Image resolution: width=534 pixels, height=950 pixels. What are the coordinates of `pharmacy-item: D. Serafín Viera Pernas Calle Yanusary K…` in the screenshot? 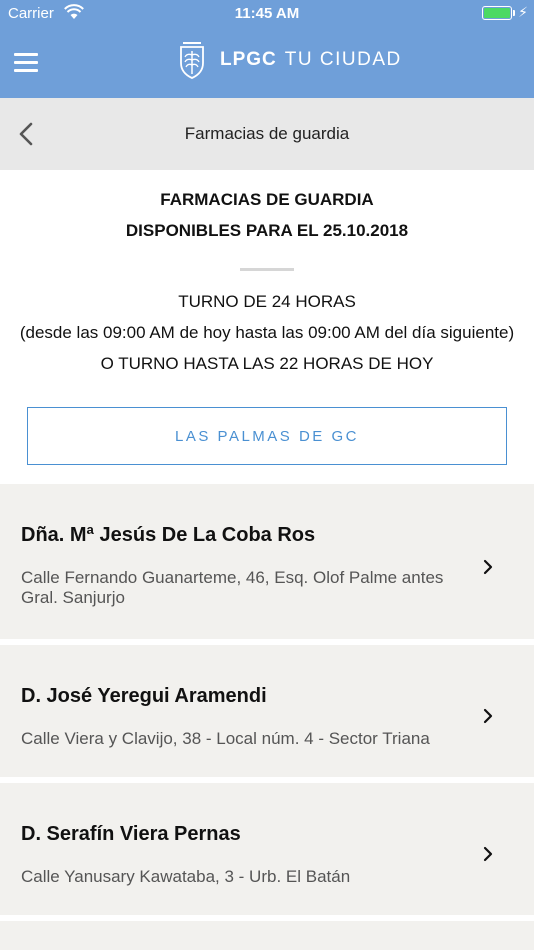 It's located at (267, 849).